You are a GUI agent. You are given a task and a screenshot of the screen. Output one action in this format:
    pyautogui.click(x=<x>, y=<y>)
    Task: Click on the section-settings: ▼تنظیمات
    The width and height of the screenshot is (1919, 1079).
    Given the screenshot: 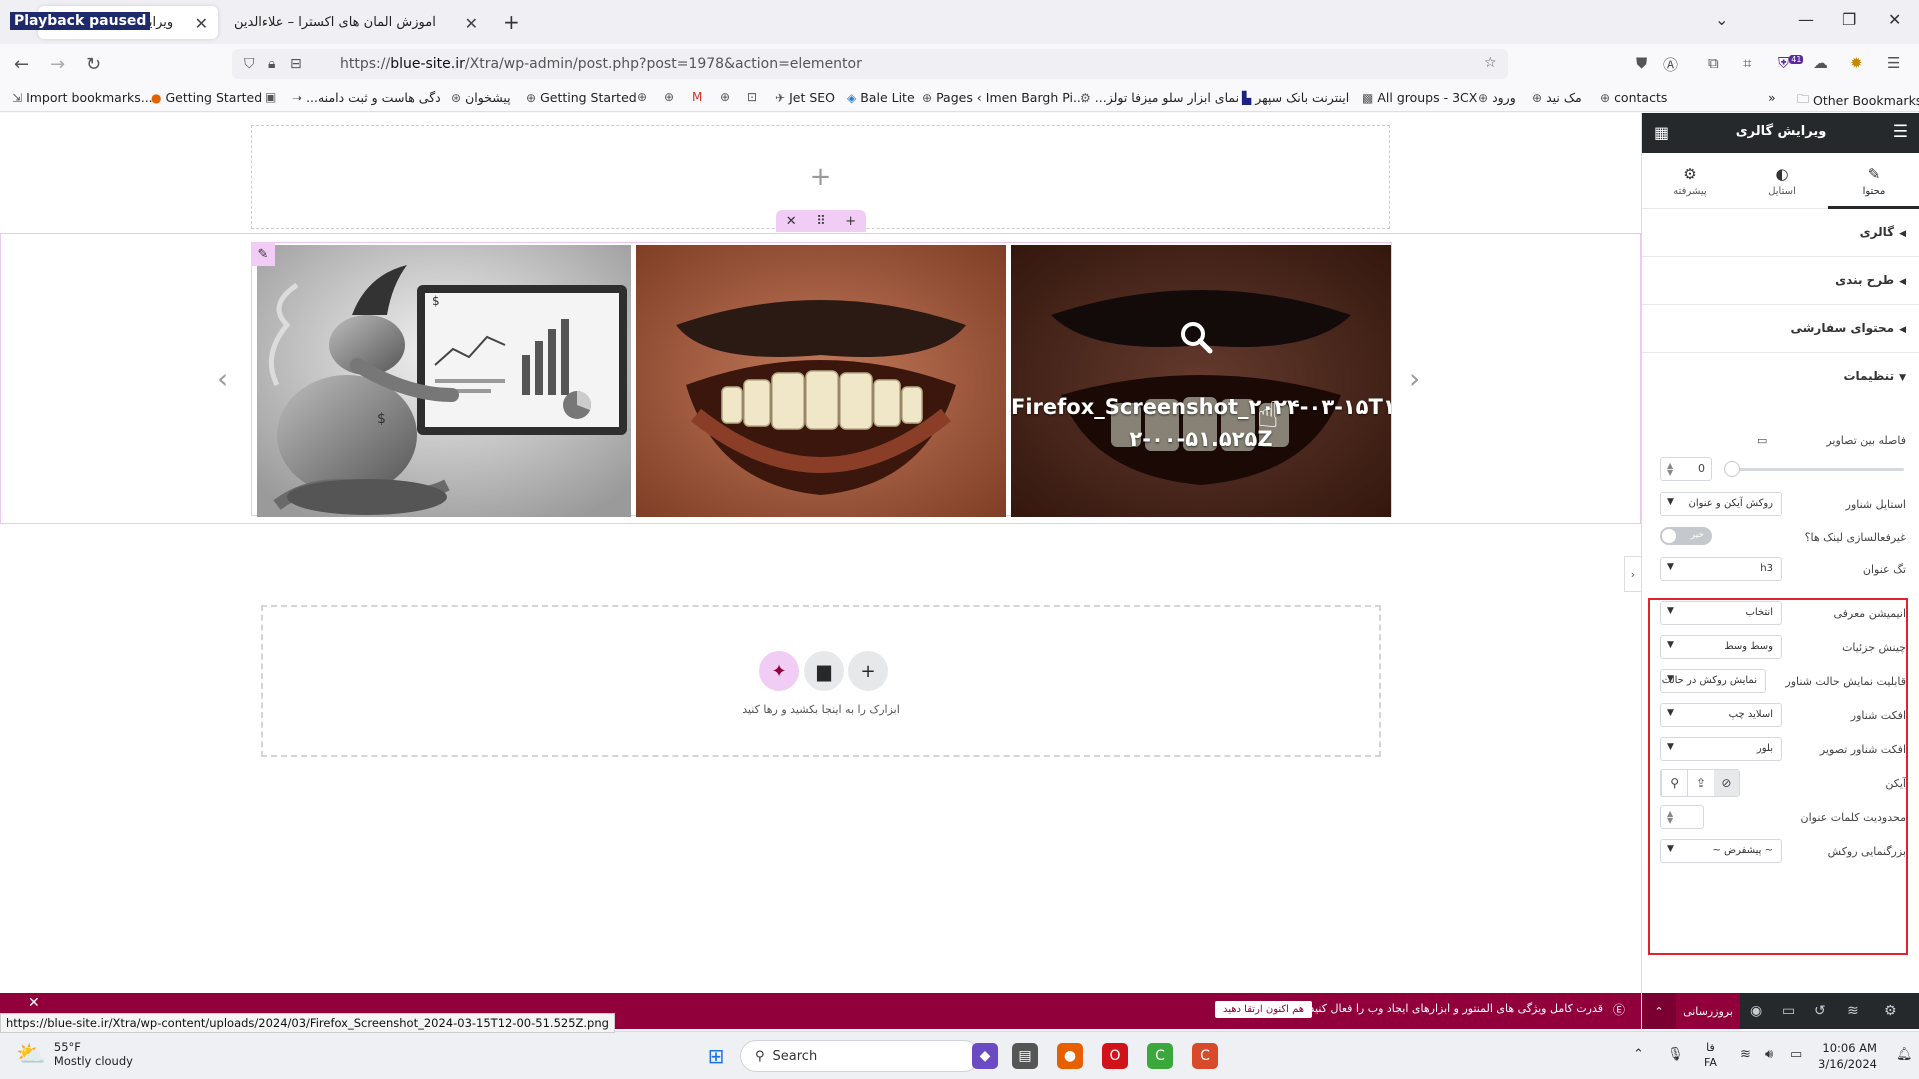 What is the action you would take?
    pyautogui.click(x=1780, y=377)
    